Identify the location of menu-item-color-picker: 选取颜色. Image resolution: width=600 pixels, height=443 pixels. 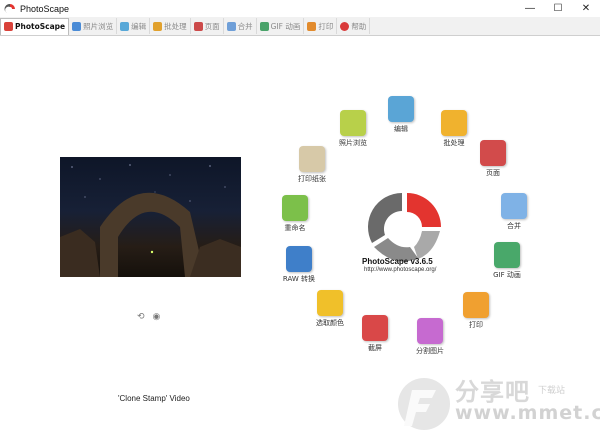
(330, 309).